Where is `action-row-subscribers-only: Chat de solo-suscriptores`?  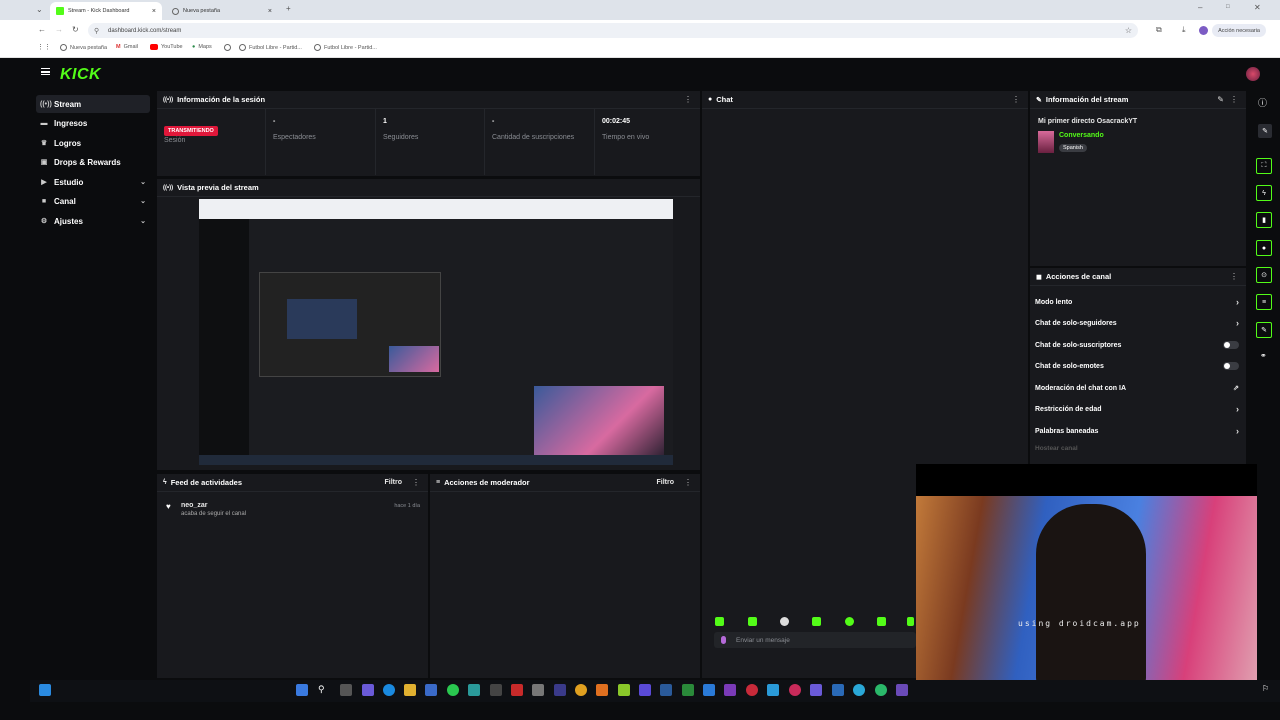 action-row-subscribers-only: Chat de solo-suscriptores is located at coordinates (1140, 345).